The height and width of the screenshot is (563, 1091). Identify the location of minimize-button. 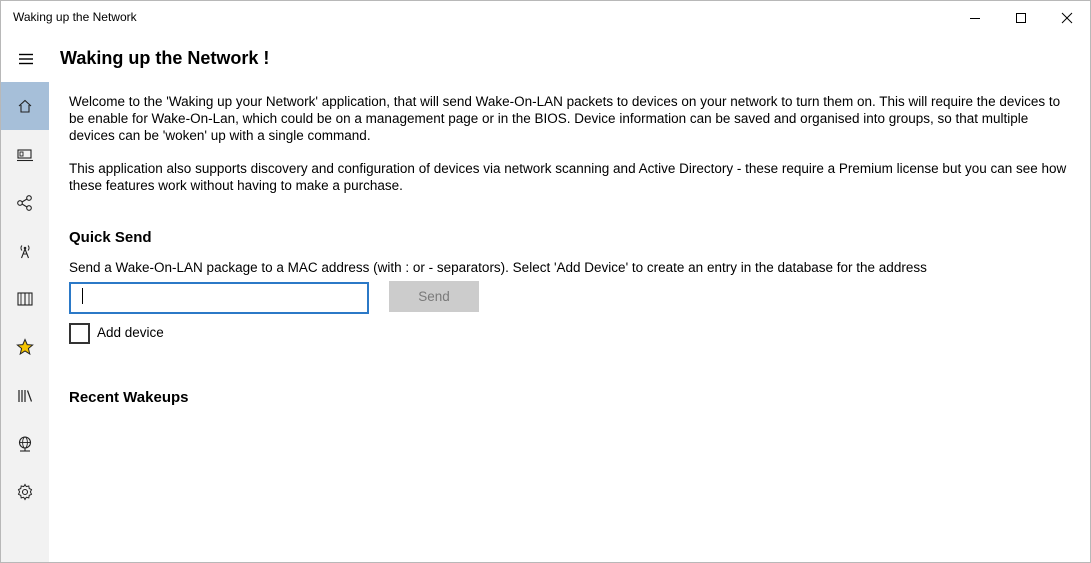
(975, 17).